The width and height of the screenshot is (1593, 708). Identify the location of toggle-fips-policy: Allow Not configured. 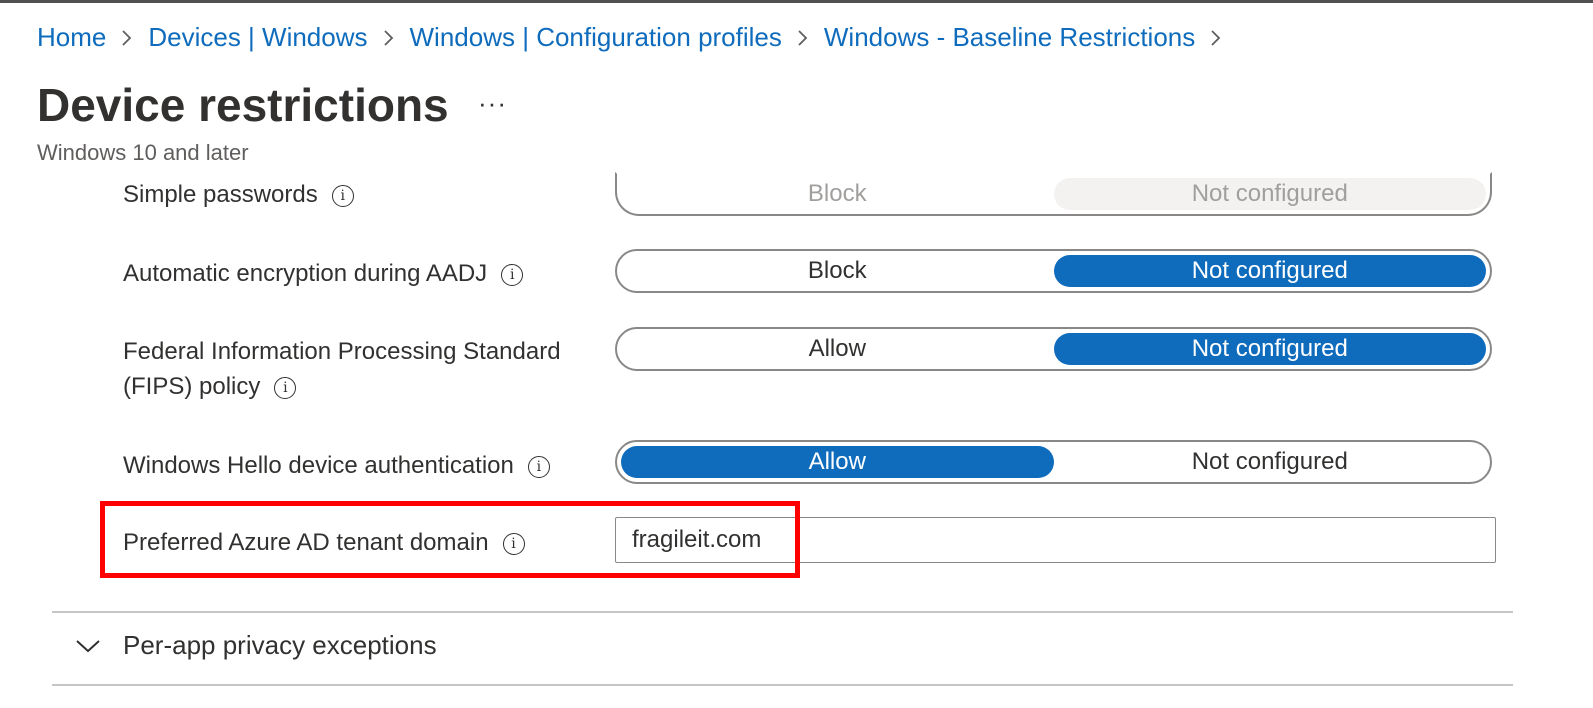
(1053, 349).